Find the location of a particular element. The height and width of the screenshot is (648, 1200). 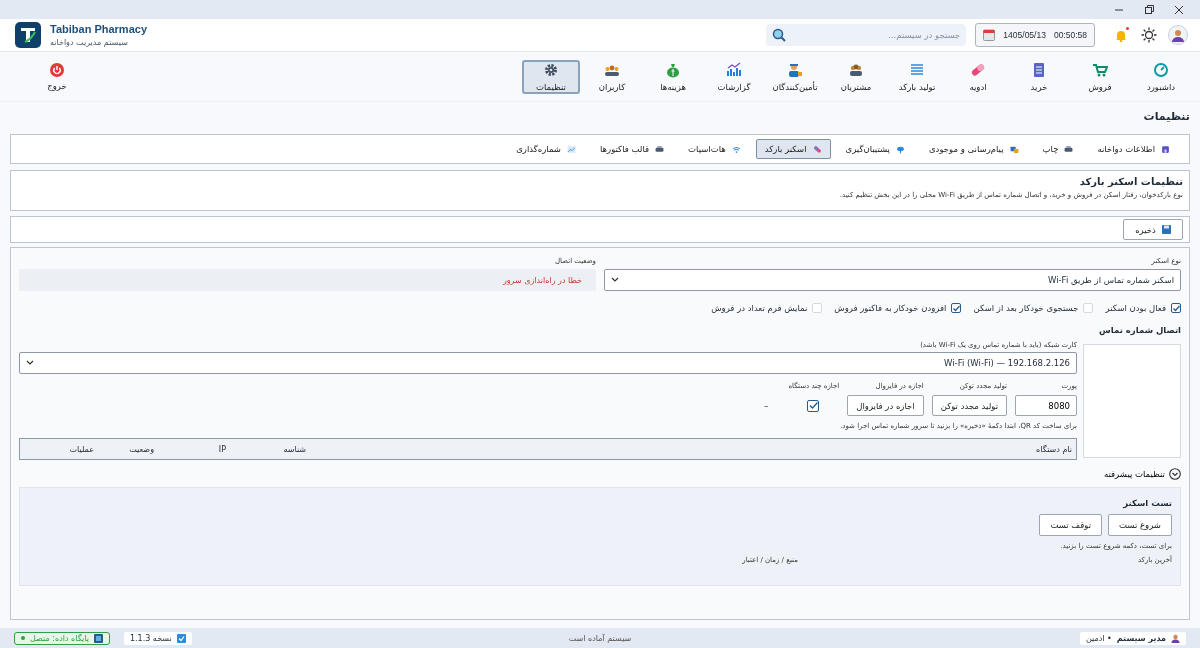

nav-item: گزارشات is located at coordinates (734, 76).